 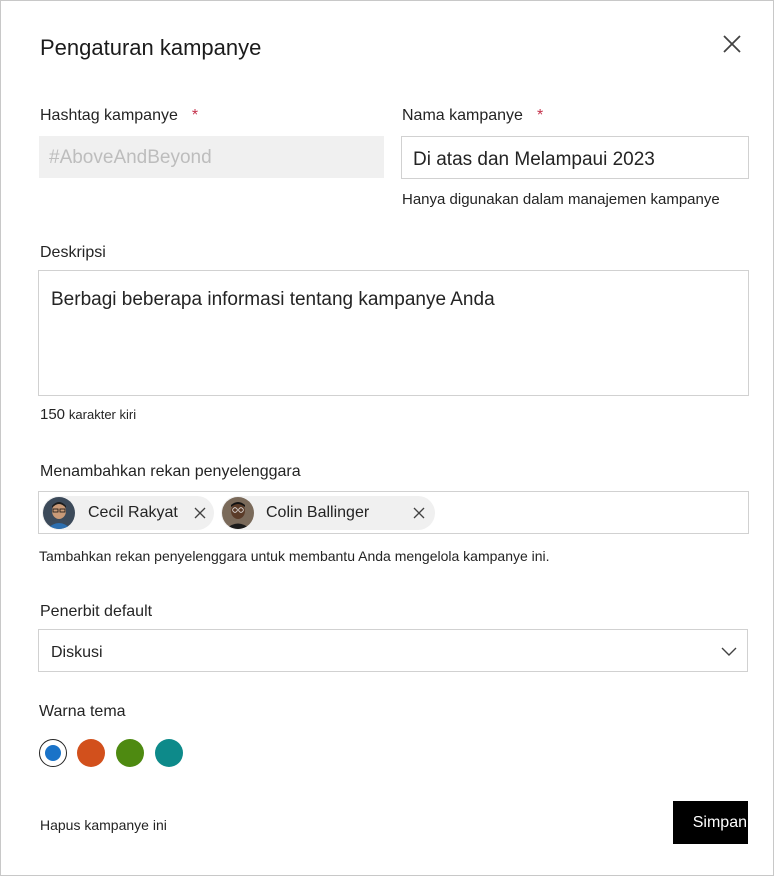 What do you see at coordinates (133, 512) in the screenshot?
I see `person-name: Cecil Rakyat` at bounding box center [133, 512].